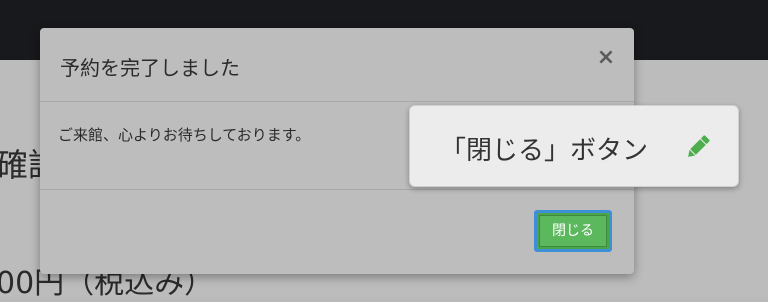 The width and height of the screenshot is (768, 302). I want to click on modal-message: ご来館、心よりお待ちしております。, so click(184, 135).